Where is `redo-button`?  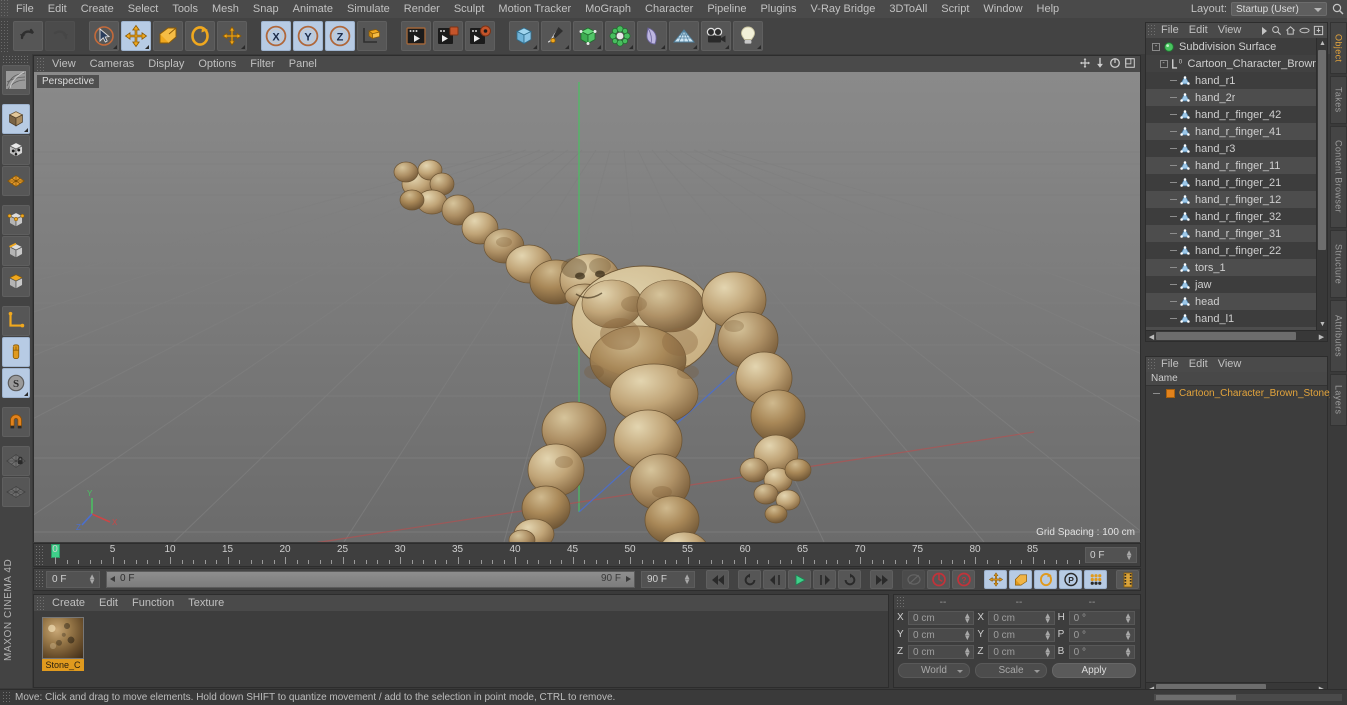
redo-button is located at coordinates (60, 36).